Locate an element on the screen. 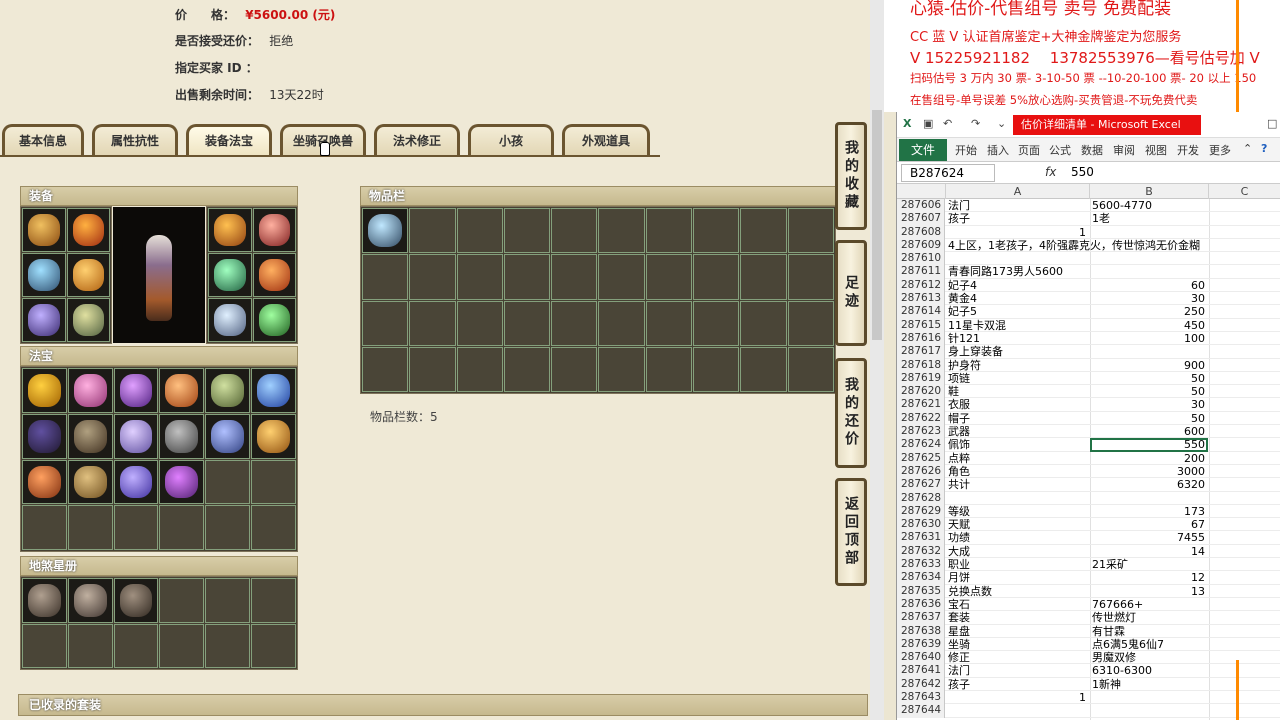 This screenshot has height=720, width=1280. cell-b: 7455 is located at coordinates (1149, 537).